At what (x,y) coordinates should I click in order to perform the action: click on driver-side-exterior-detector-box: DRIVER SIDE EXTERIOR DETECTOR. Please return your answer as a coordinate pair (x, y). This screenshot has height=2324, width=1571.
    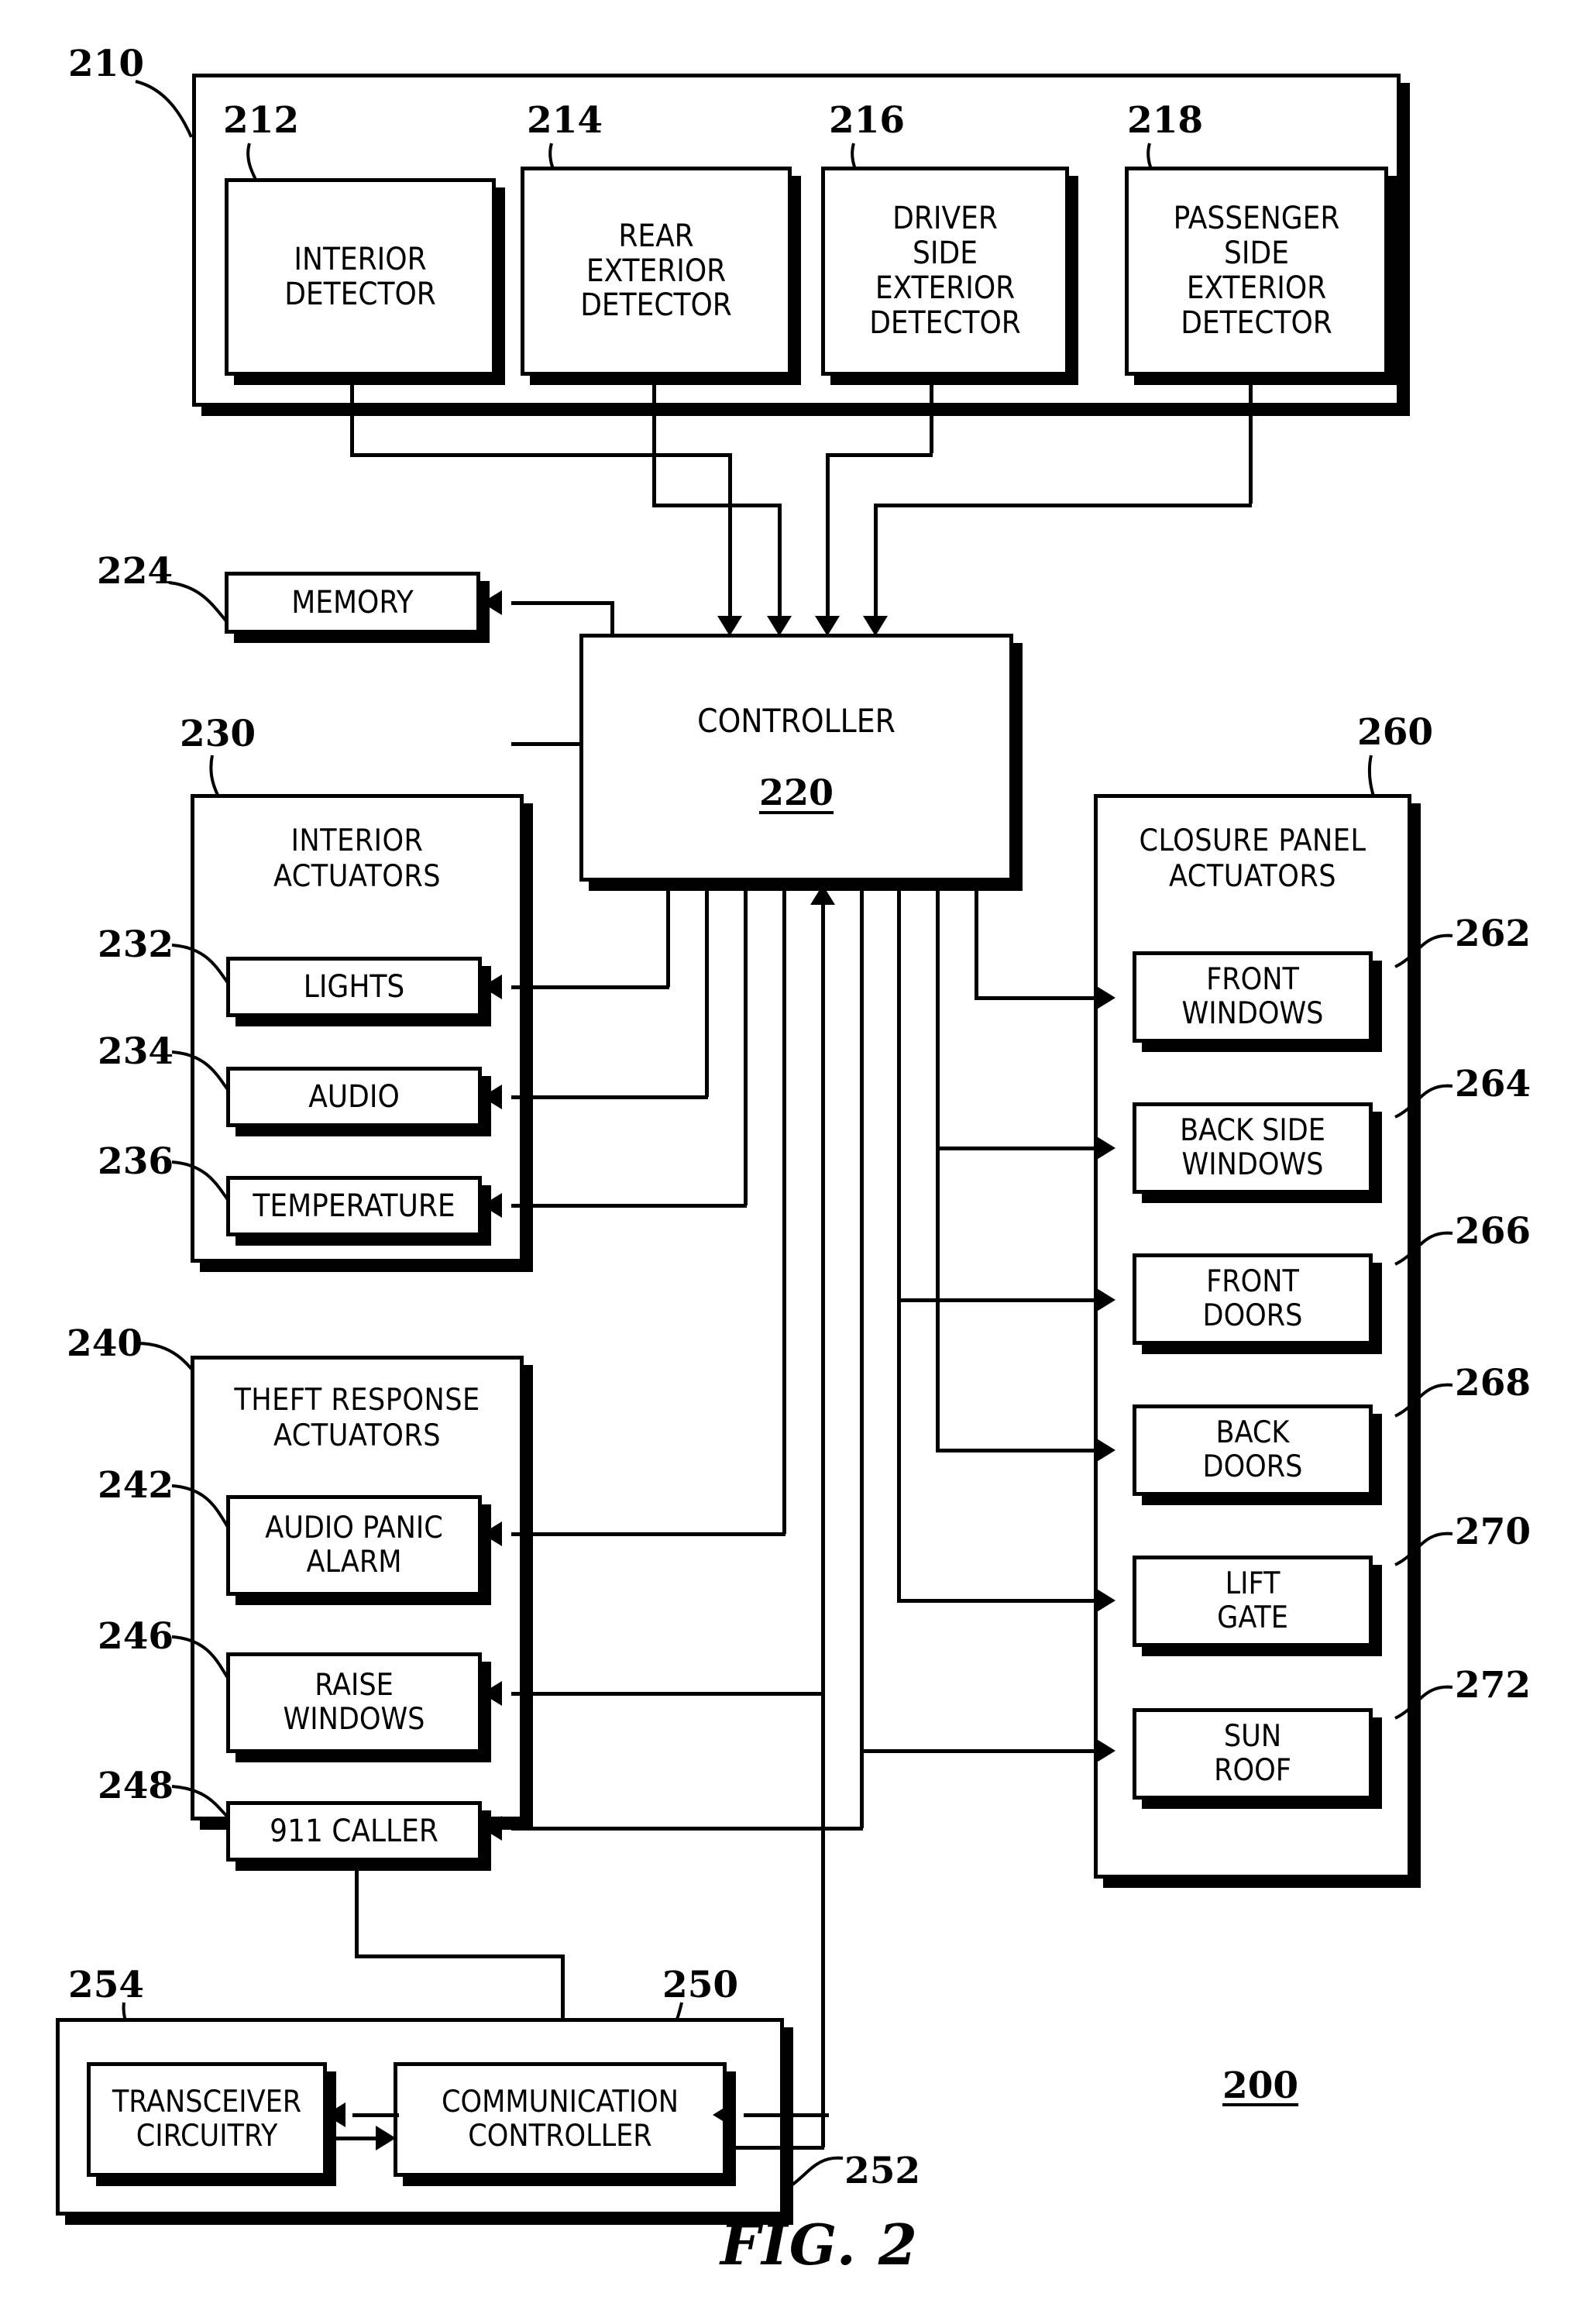
    Looking at the image, I should click on (945, 271).